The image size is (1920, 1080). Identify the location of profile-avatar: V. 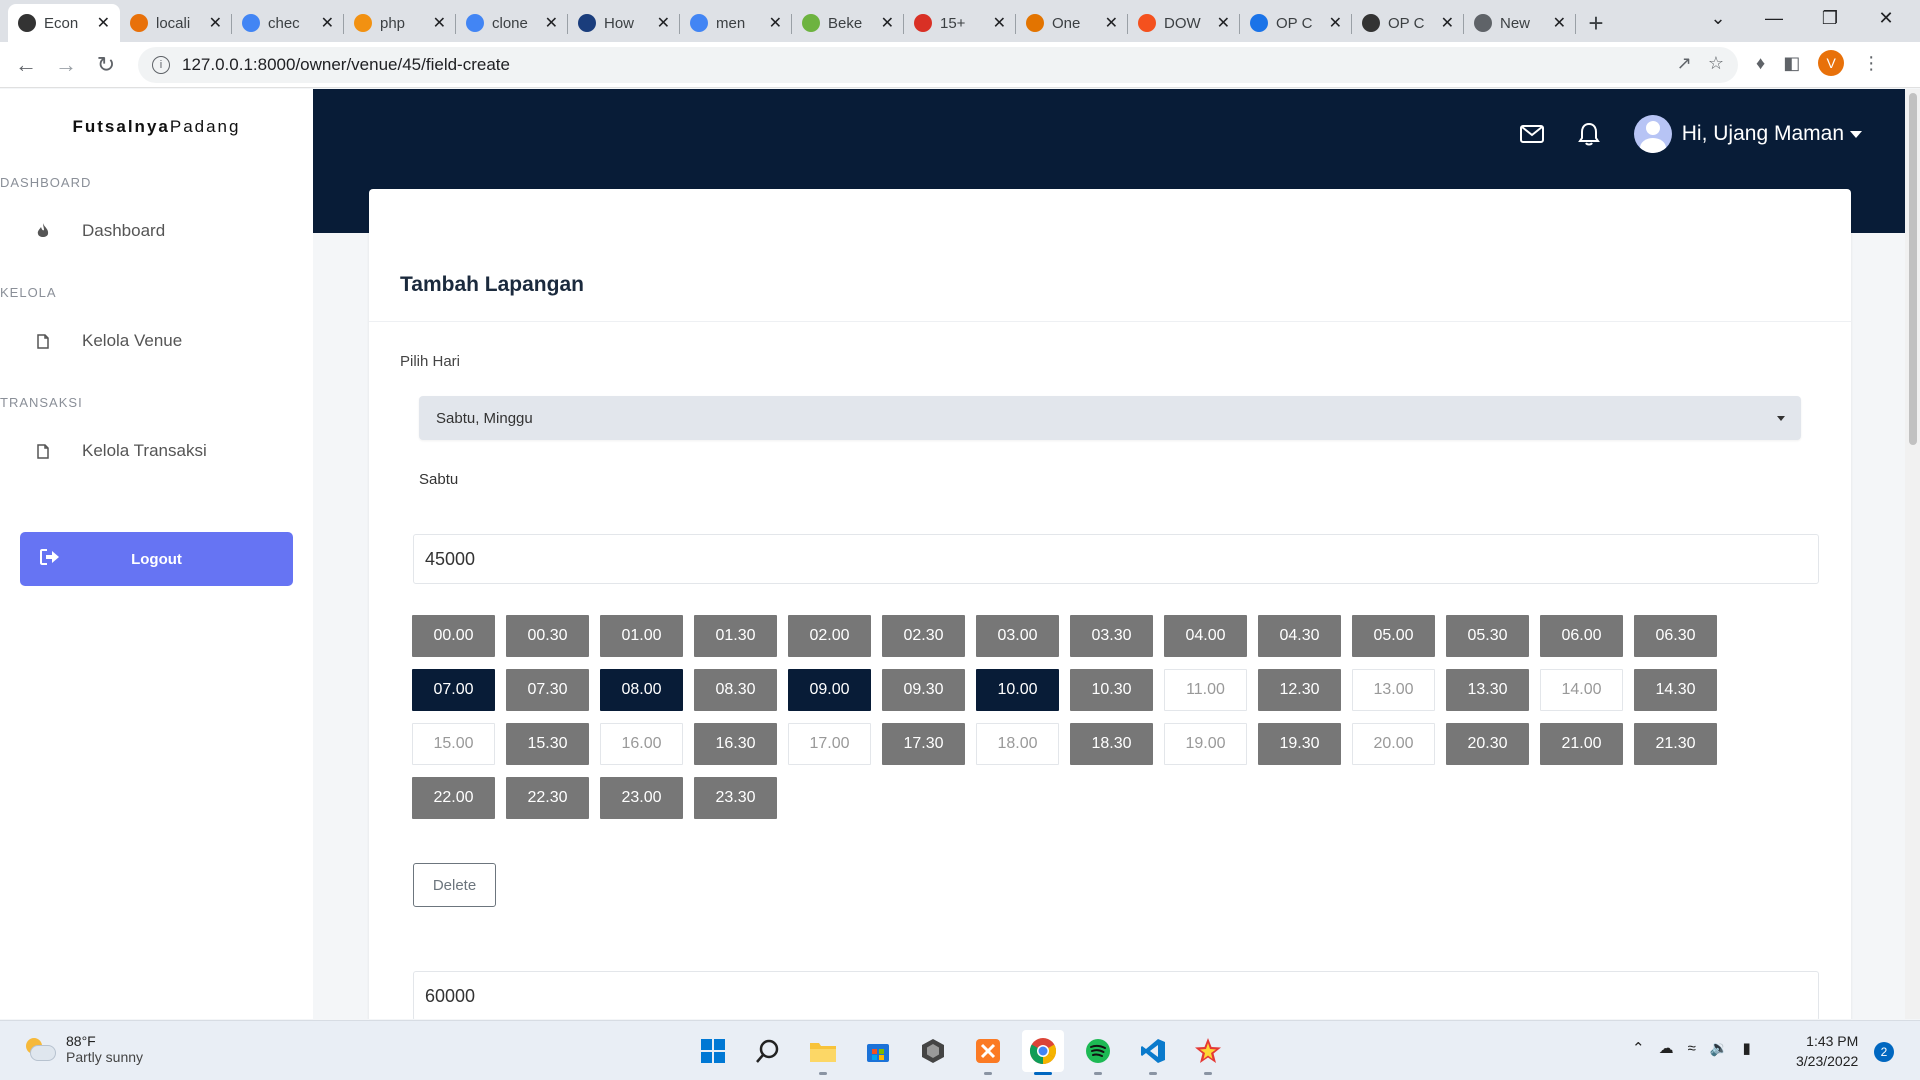
(1831, 63).